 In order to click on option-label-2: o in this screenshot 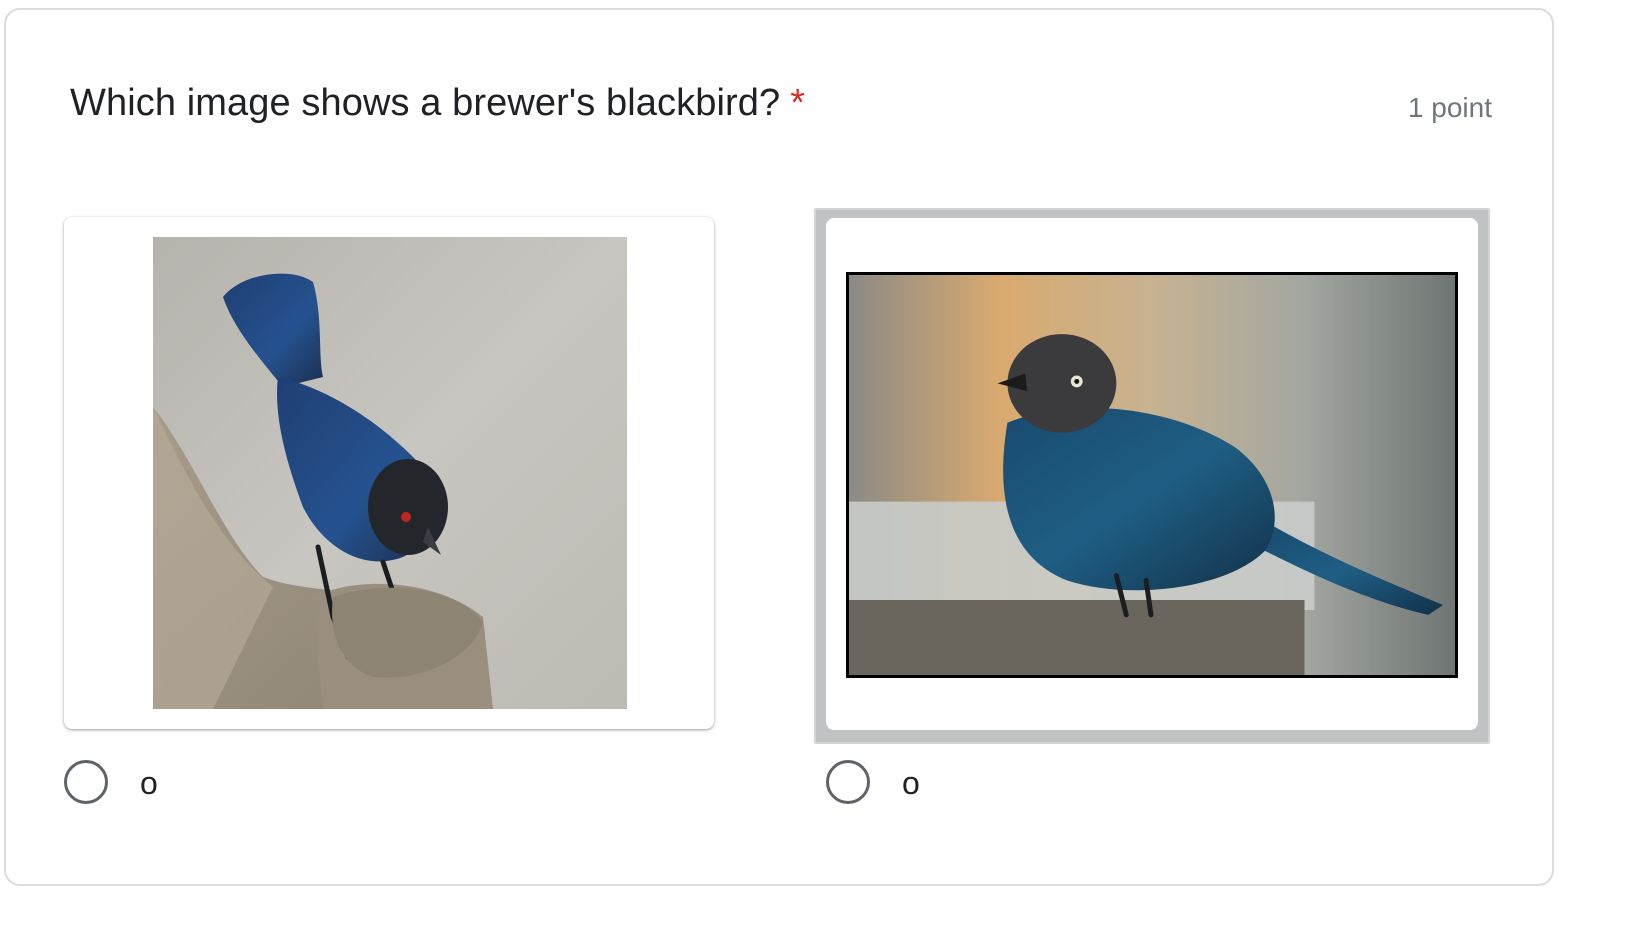, I will do `click(911, 782)`.